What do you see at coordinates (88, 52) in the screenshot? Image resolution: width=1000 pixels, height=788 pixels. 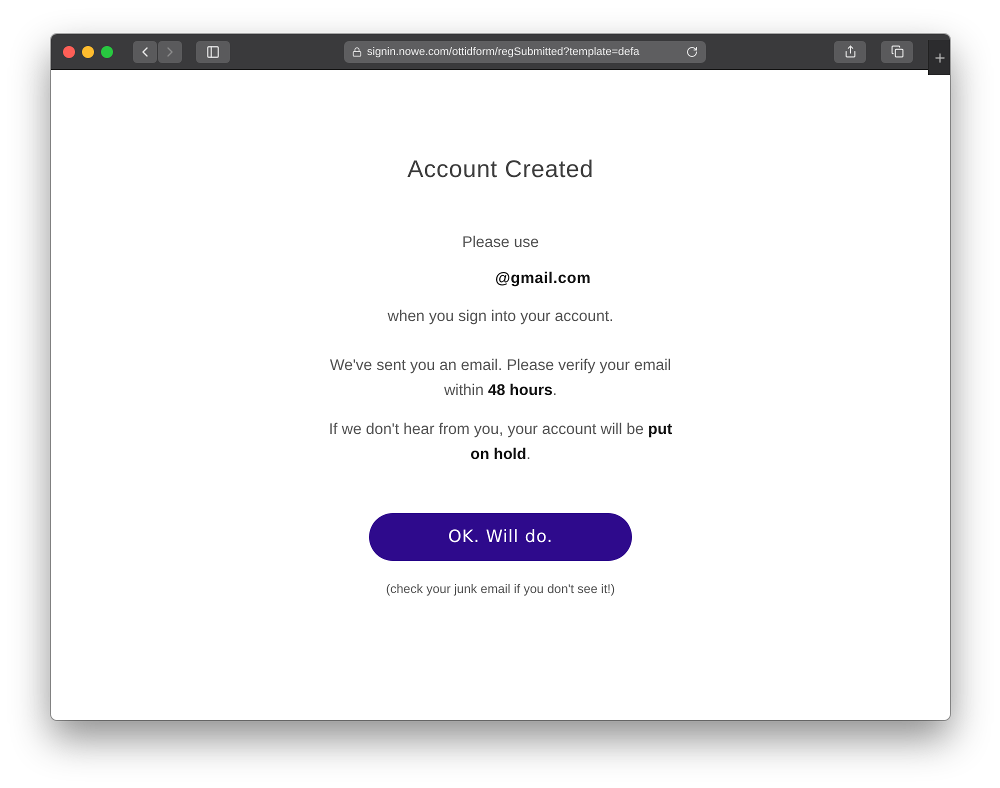 I see `minimize-icon` at bounding box center [88, 52].